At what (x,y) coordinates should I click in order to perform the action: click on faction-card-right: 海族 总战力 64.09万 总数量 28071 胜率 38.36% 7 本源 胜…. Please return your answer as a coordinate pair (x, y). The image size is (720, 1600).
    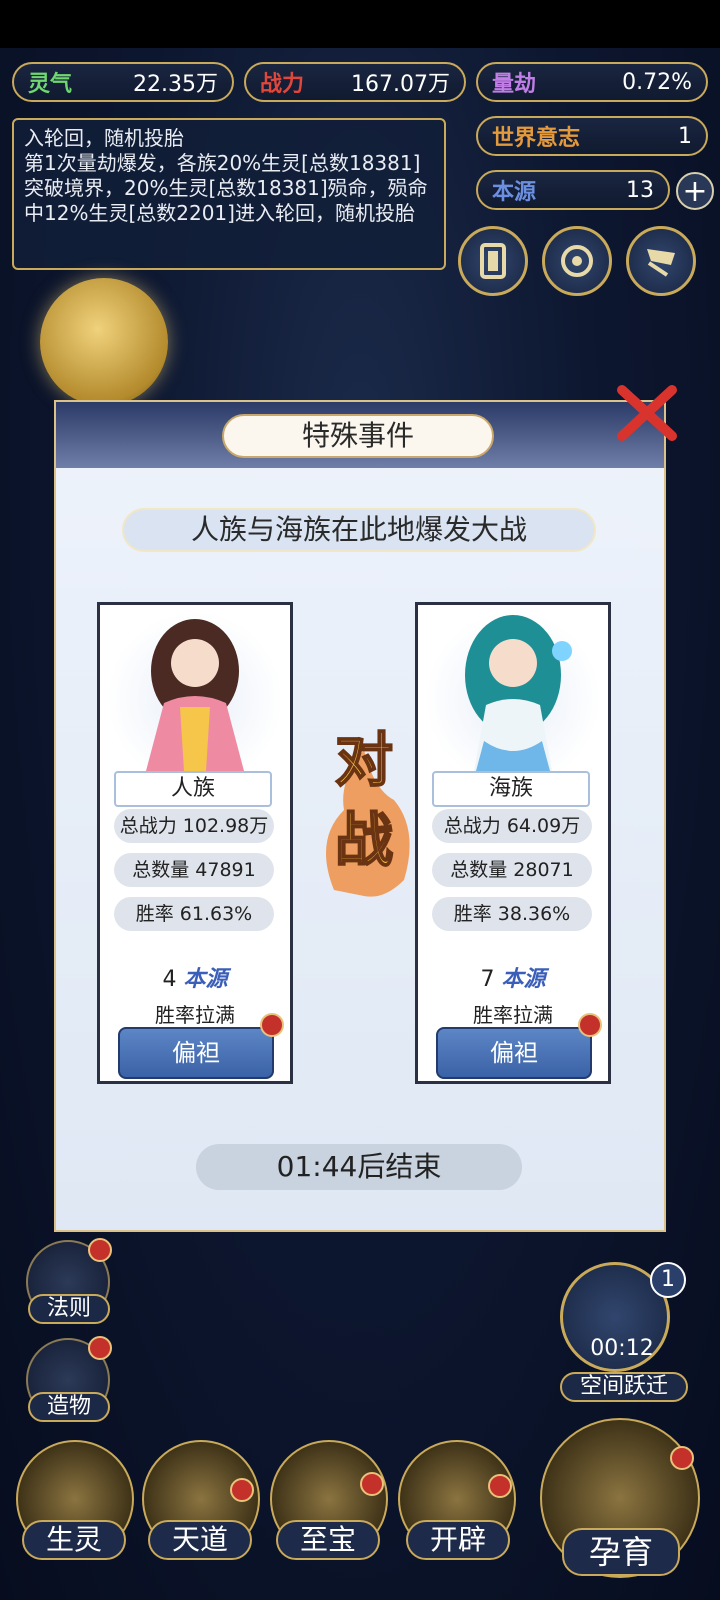
    Looking at the image, I should click on (513, 843).